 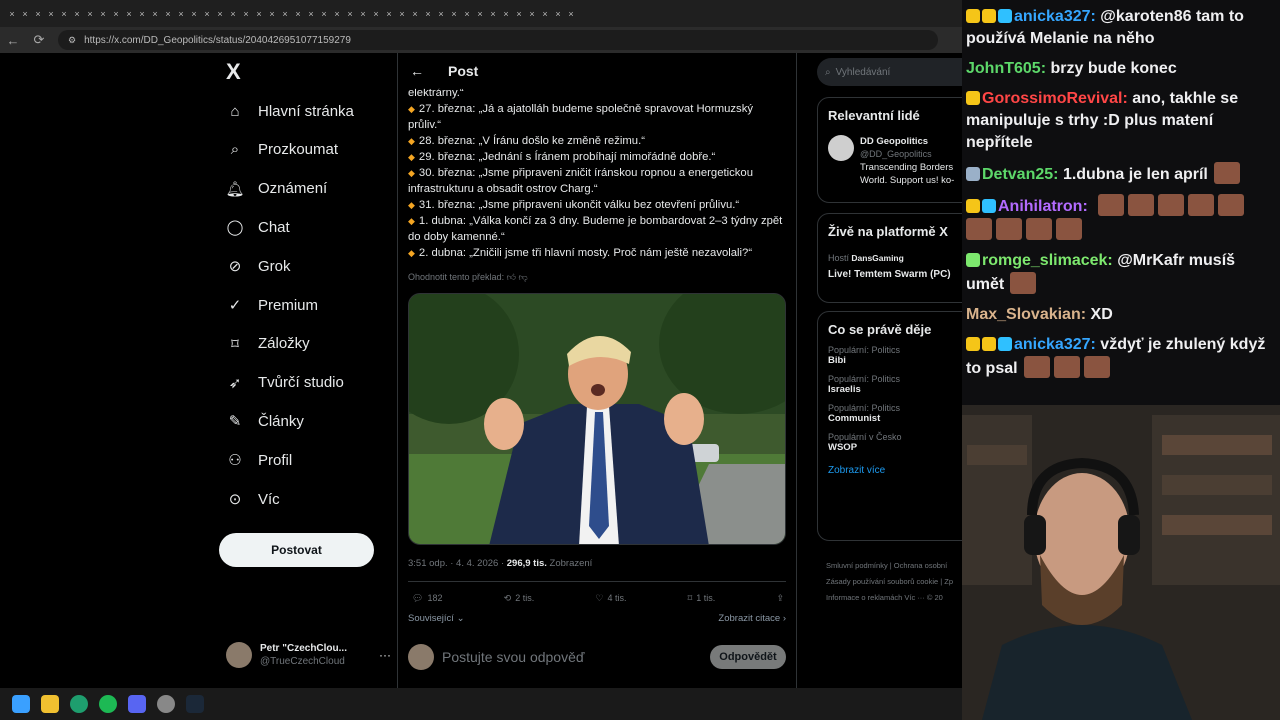 I want to click on file-explorer-icon, so click(x=50, y=704).